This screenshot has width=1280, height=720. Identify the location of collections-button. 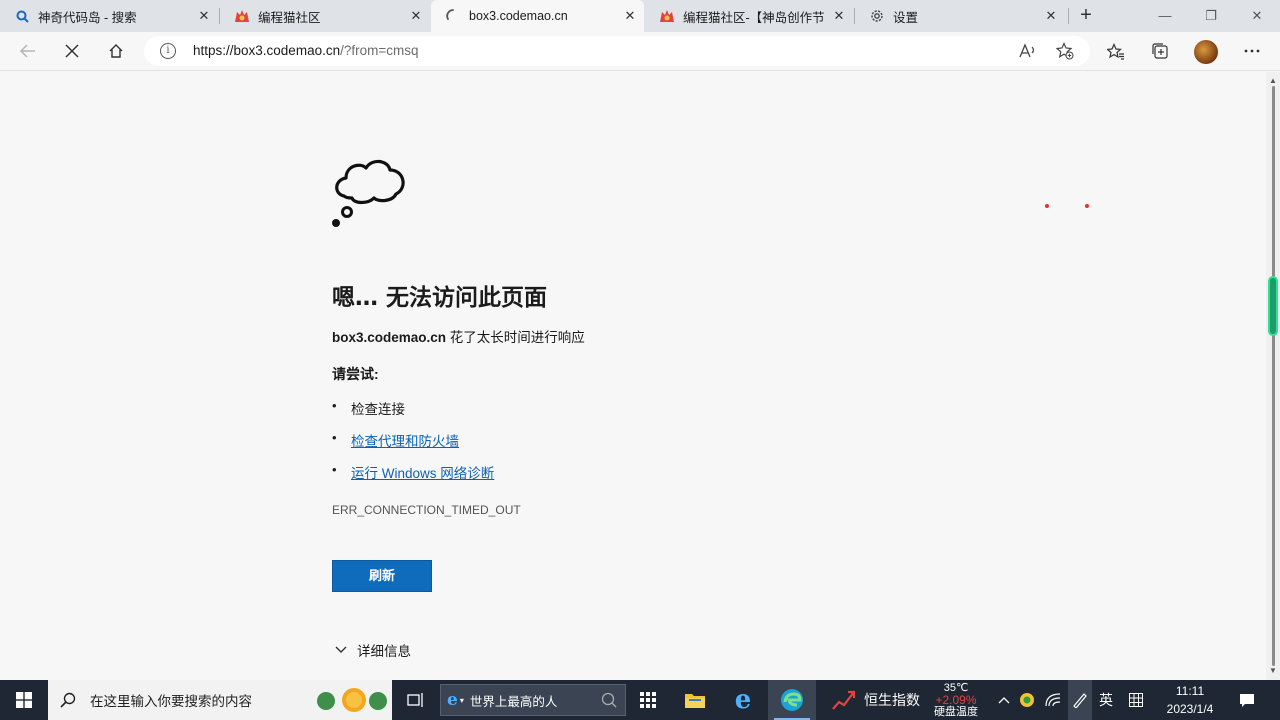
(1160, 51).